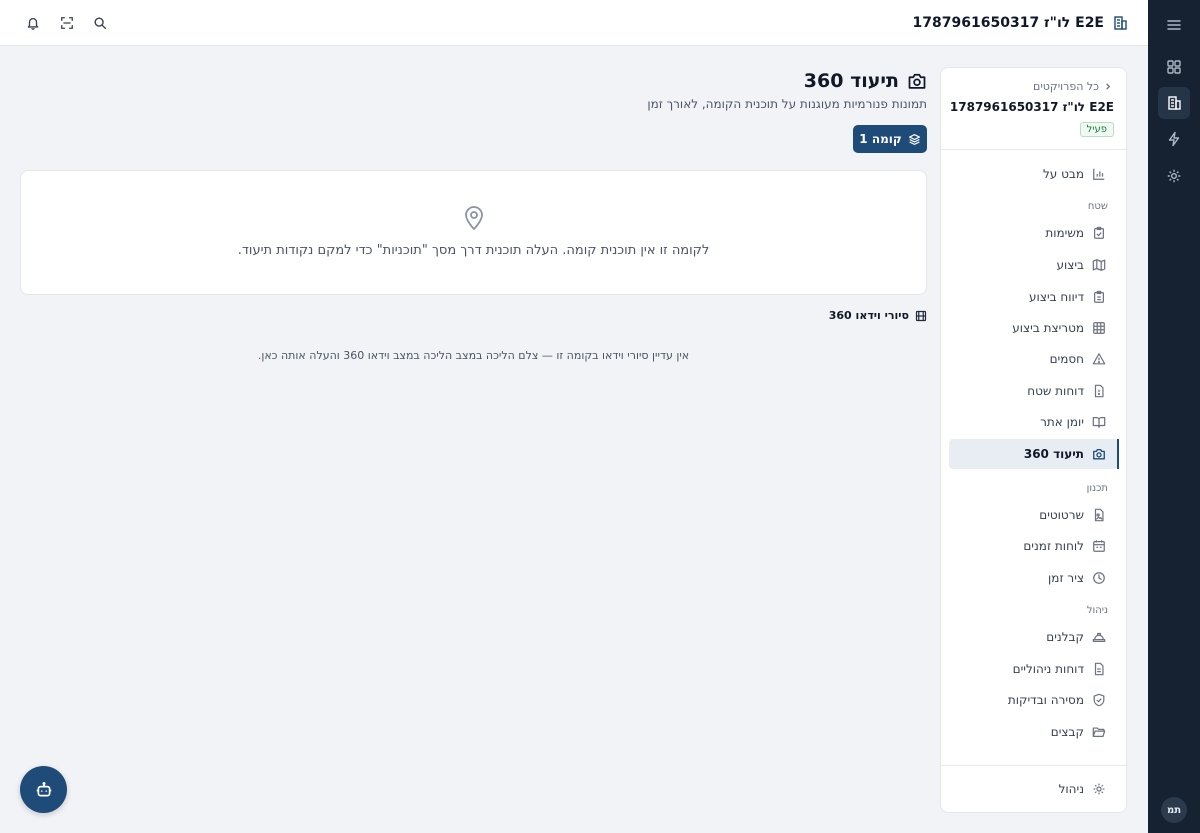  I want to click on bell-icon, so click(33, 23).